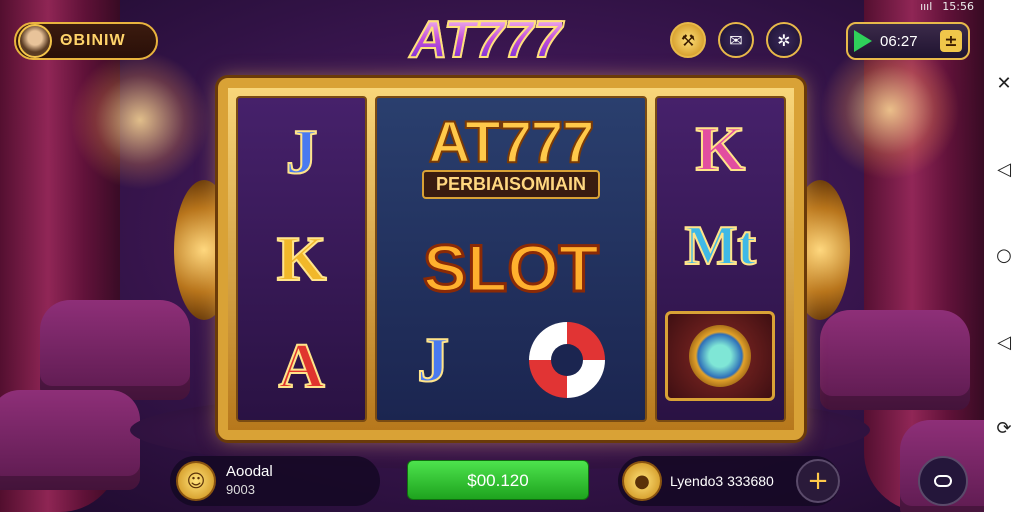 The height and width of the screenshot is (512, 1024). Describe the element at coordinates (433, 359) in the screenshot. I see `symbol-j-center: J` at that location.